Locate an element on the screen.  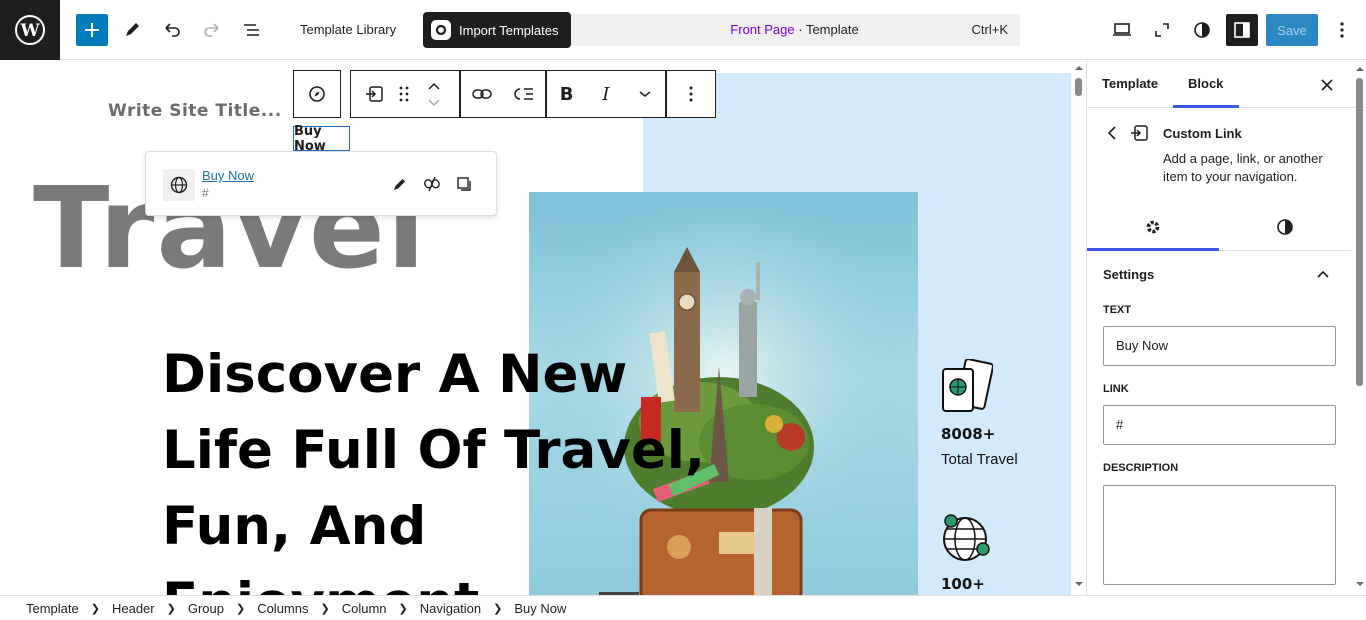
heading-line: Discover A New is located at coordinates (395, 374).